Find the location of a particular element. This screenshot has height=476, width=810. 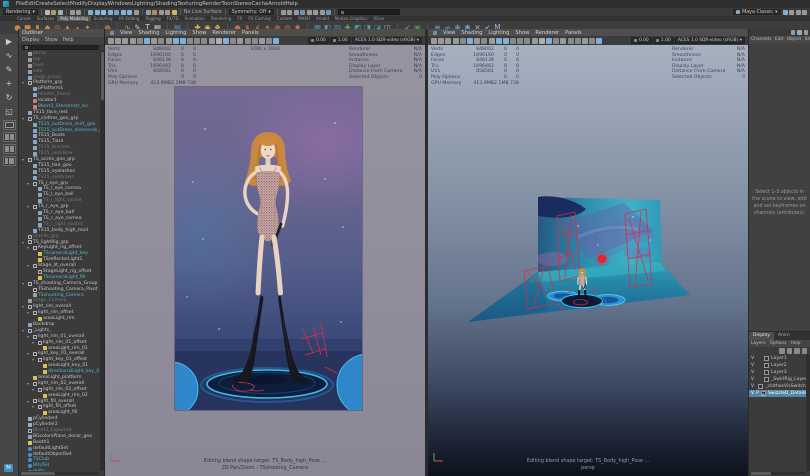

snap-grid-icon is located at coordinates (91, 12).